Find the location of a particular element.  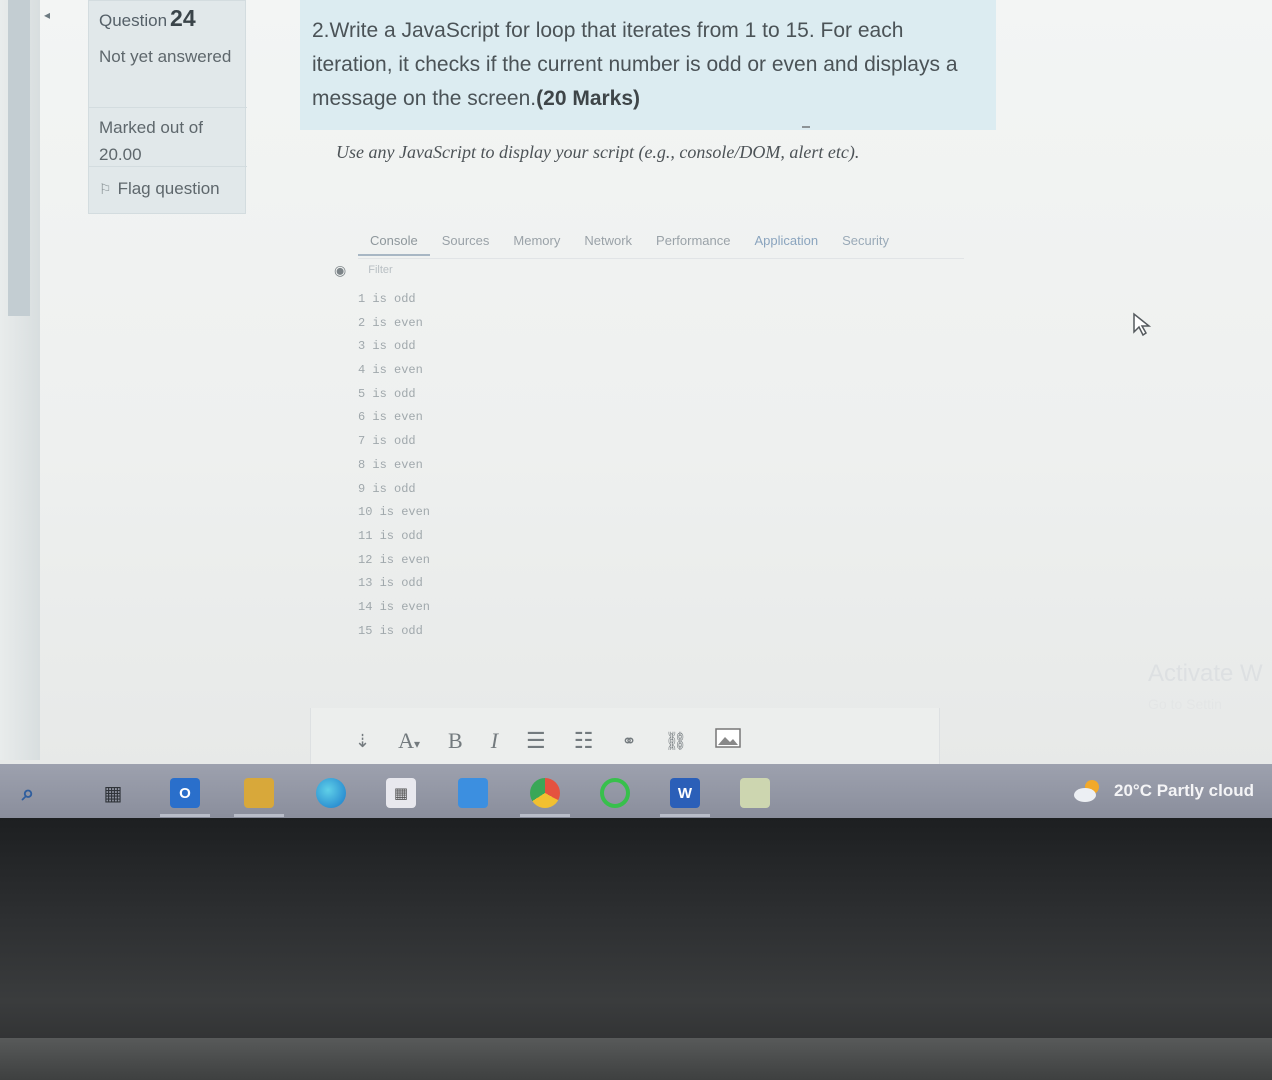

outlook-label: O is located at coordinates (185, 793).